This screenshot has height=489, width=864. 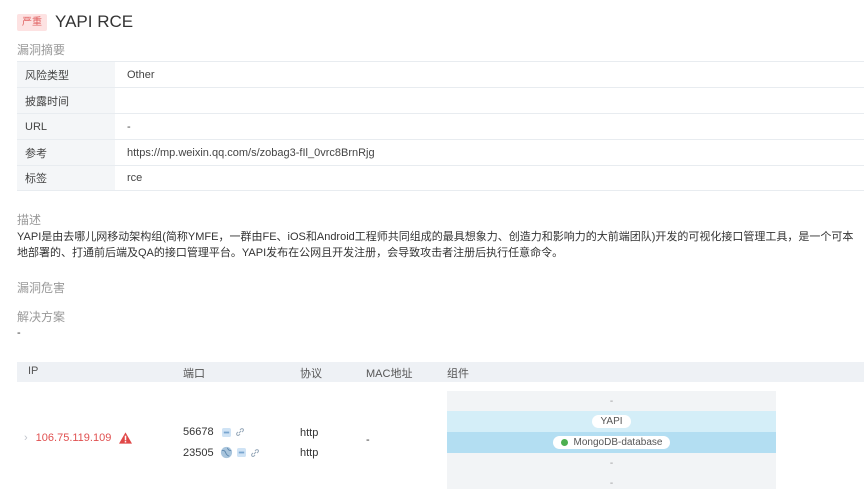 What do you see at coordinates (66, 152) in the screenshot?
I see `summary-key: 参考` at bounding box center [66, 152].